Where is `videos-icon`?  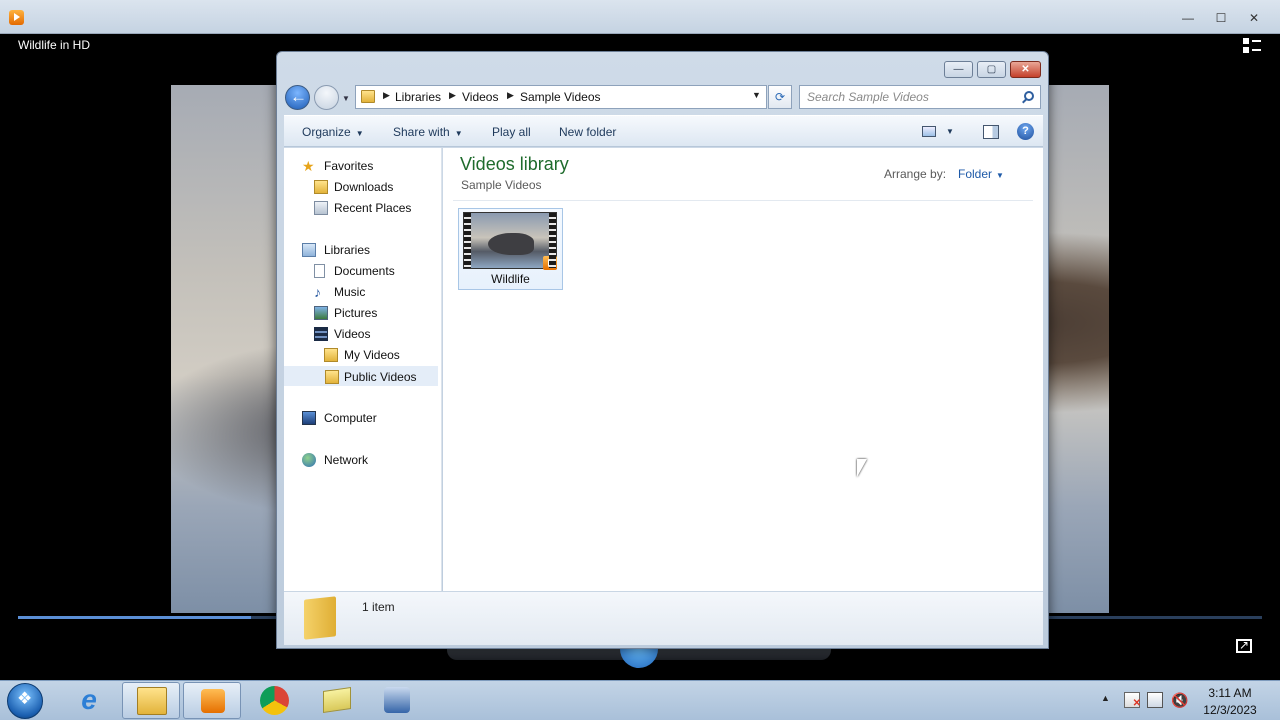 videos-icon is located at coordinates (321, 334).